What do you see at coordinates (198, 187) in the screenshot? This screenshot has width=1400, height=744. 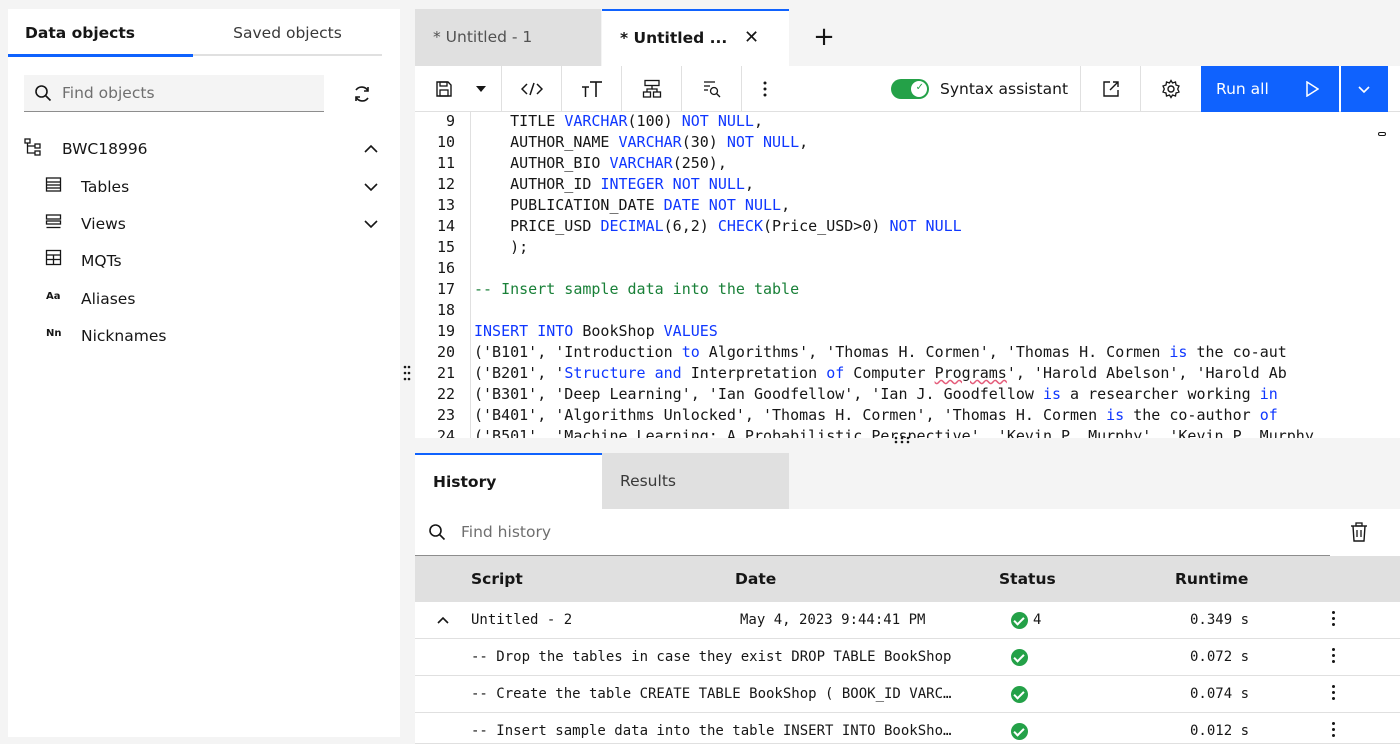 I see `tree-item-tables: Tables` at bounding box center [198, 187].